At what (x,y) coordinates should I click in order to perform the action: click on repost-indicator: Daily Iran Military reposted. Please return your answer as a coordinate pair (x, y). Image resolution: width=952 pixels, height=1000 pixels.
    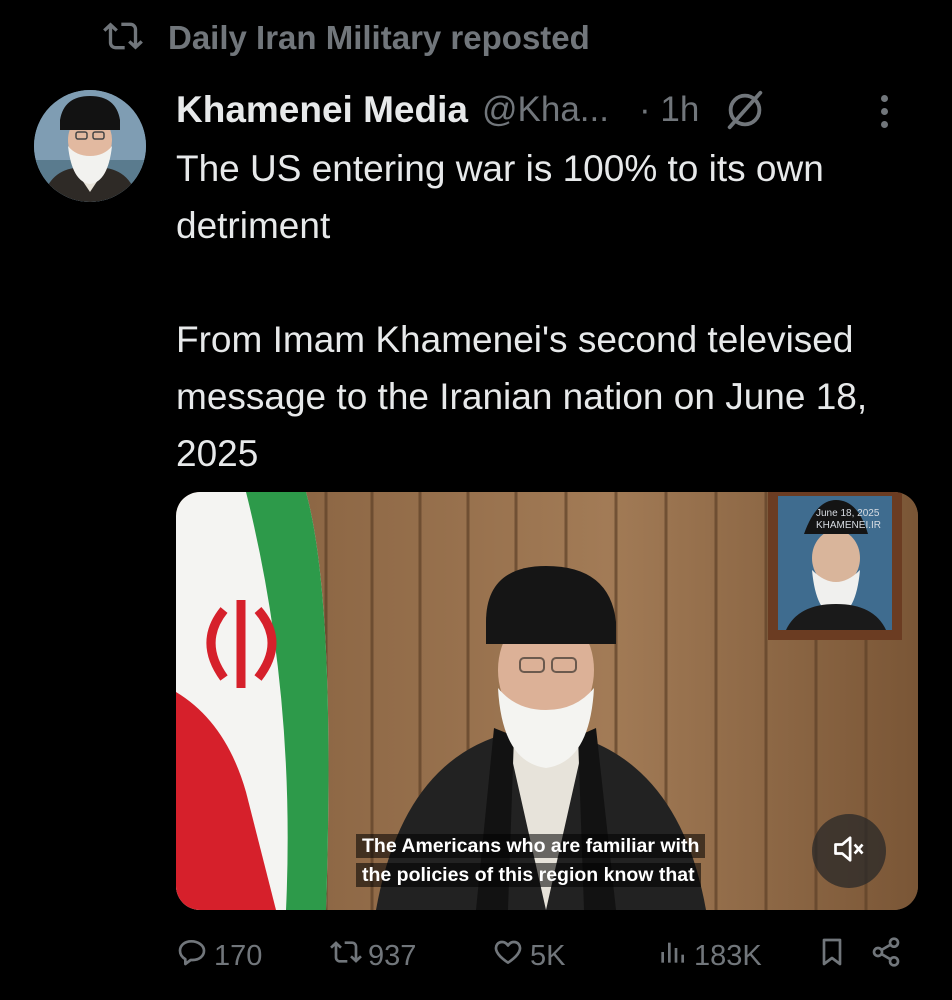
    Looking at the image, I should click on (345, 38).